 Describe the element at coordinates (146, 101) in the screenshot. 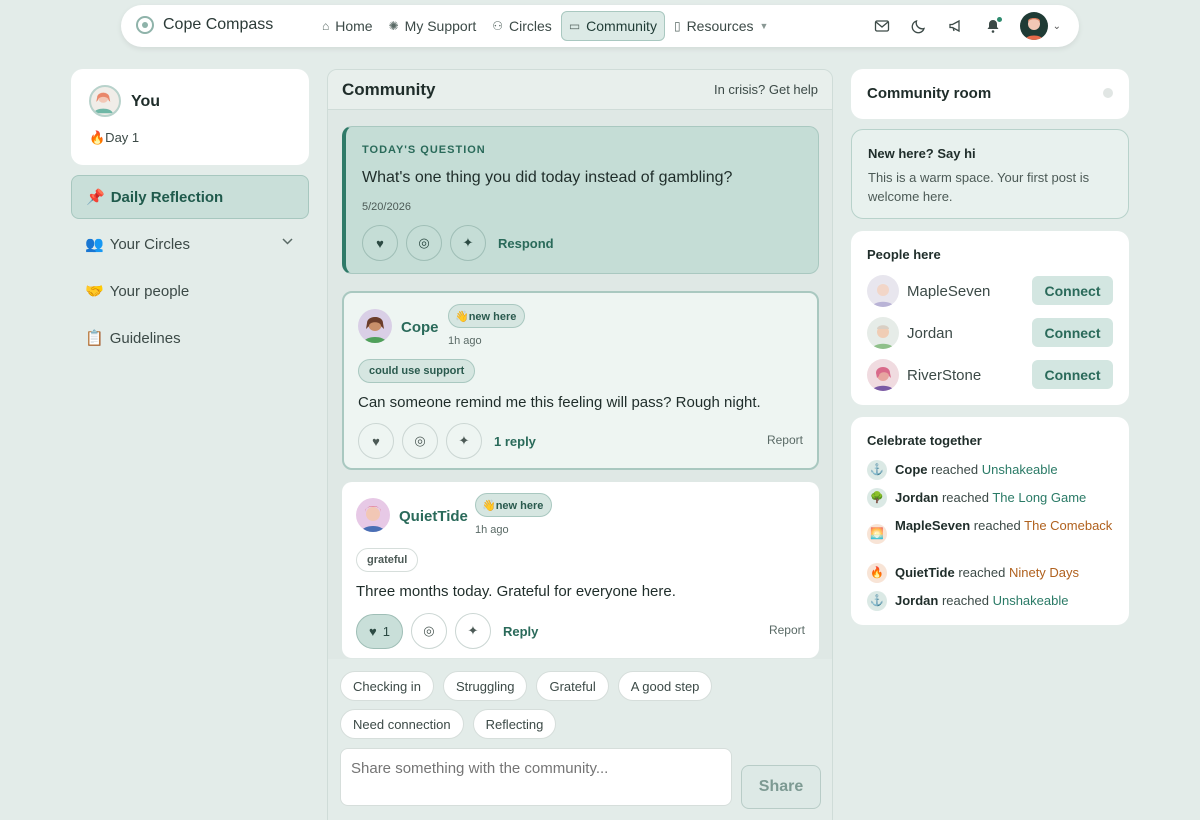

I see `profile-name: You` at that location.